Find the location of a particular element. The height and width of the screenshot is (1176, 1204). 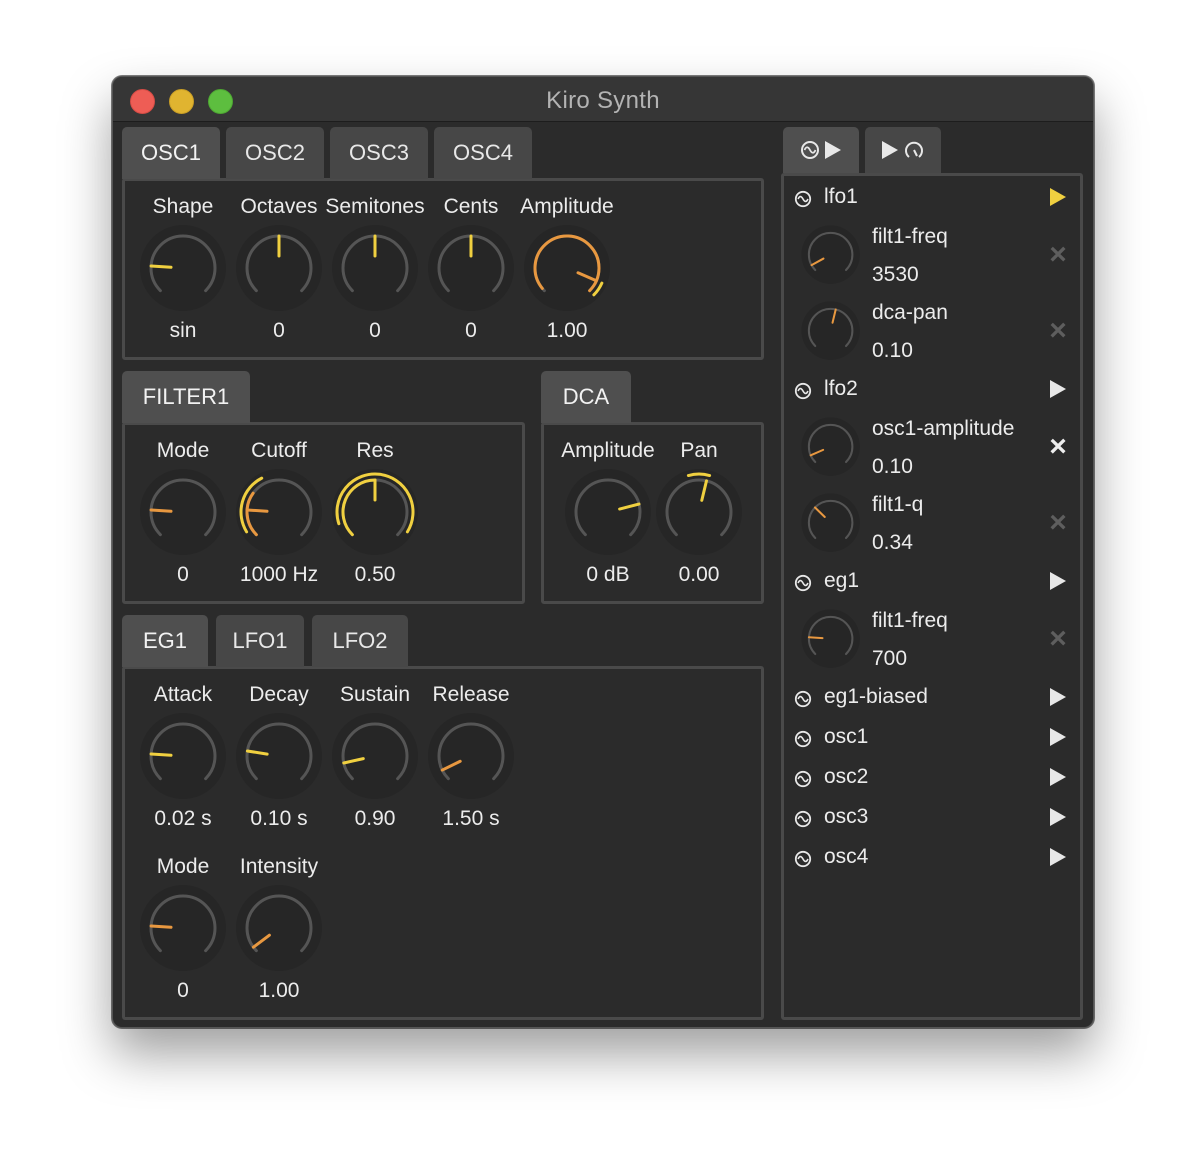

dca-pan-knob is located at coordinates (699, 512).